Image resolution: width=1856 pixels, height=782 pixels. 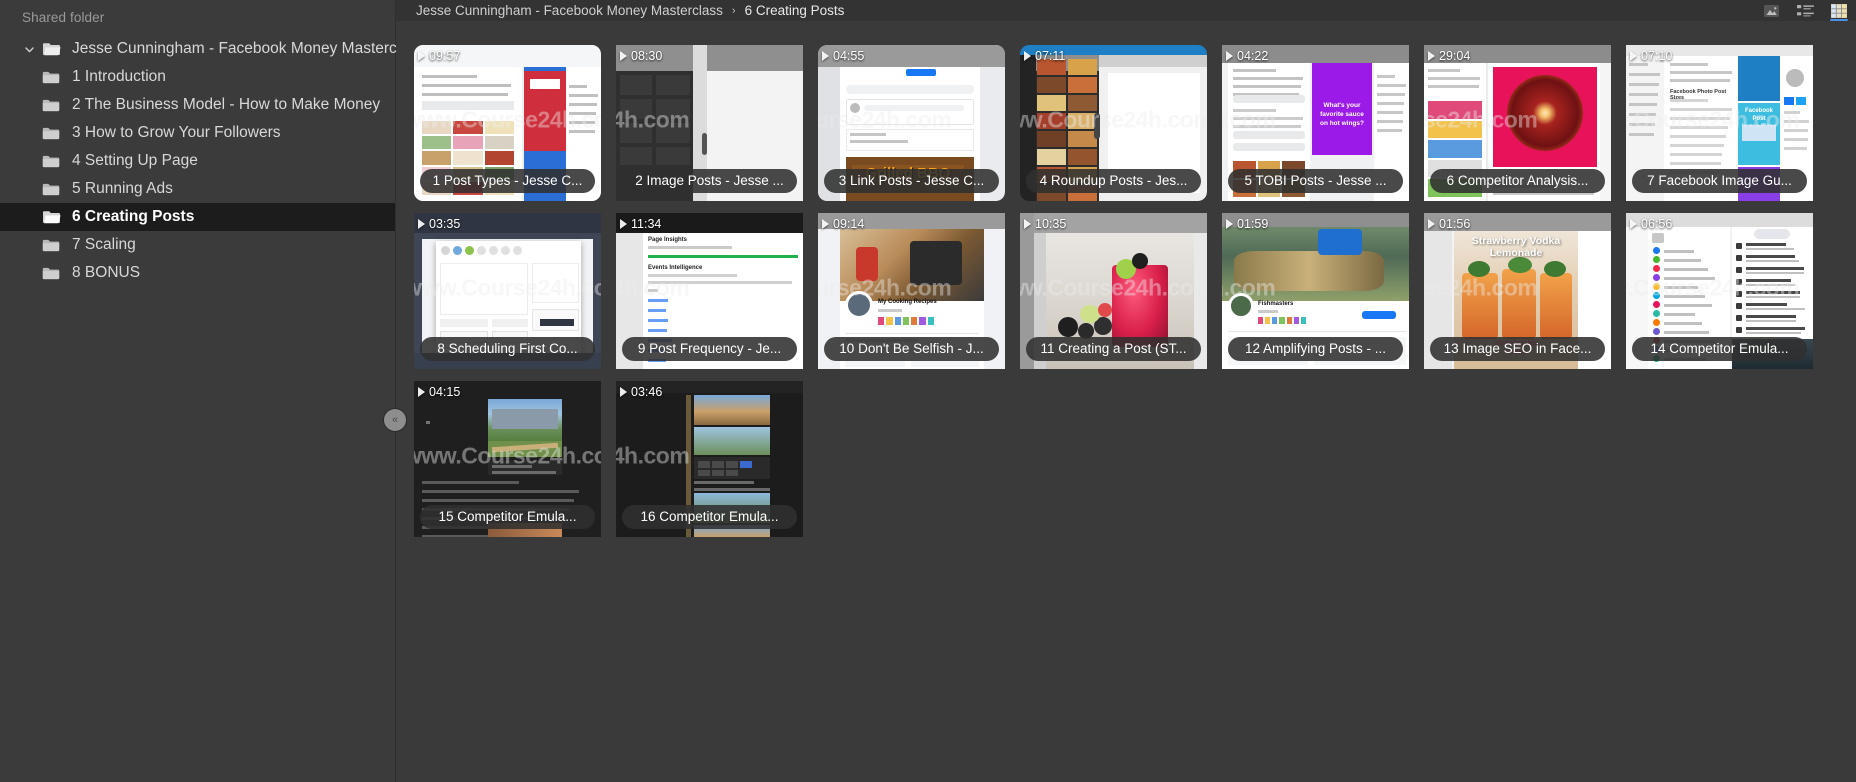 What do you see at coordinates (133, 216) in the screenshot?
I see `sidebar-item-label: 6 Creating Posts` at bounding box center [133, 216].